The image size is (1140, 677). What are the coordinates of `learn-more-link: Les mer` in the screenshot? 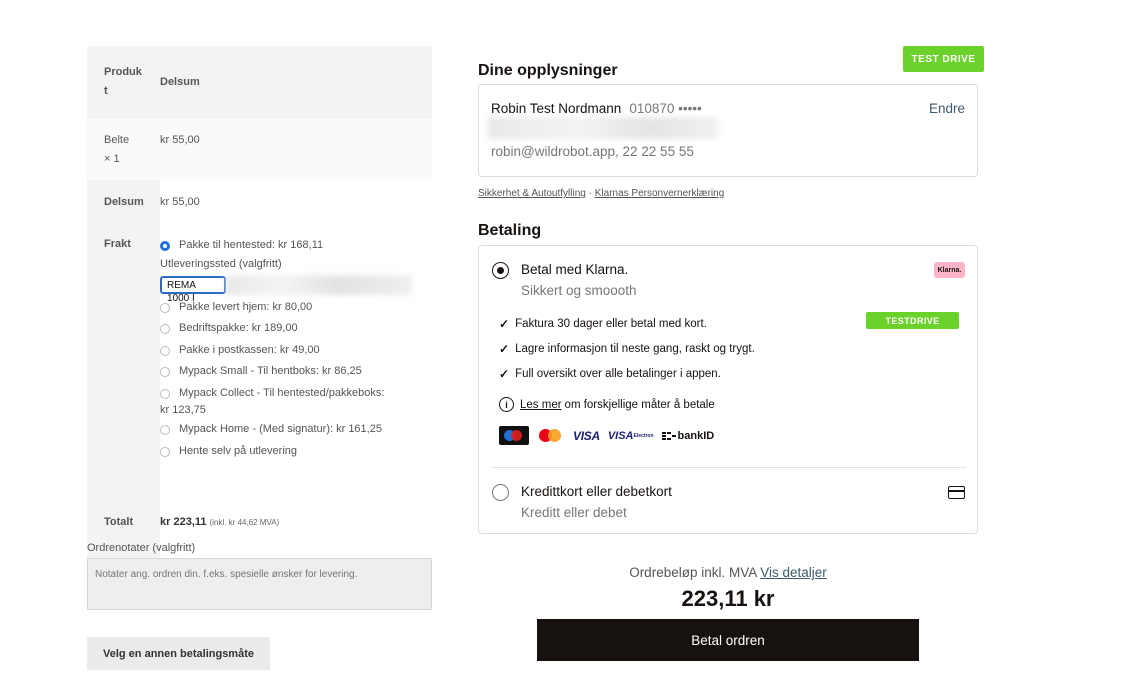 It's located at (541, 405).